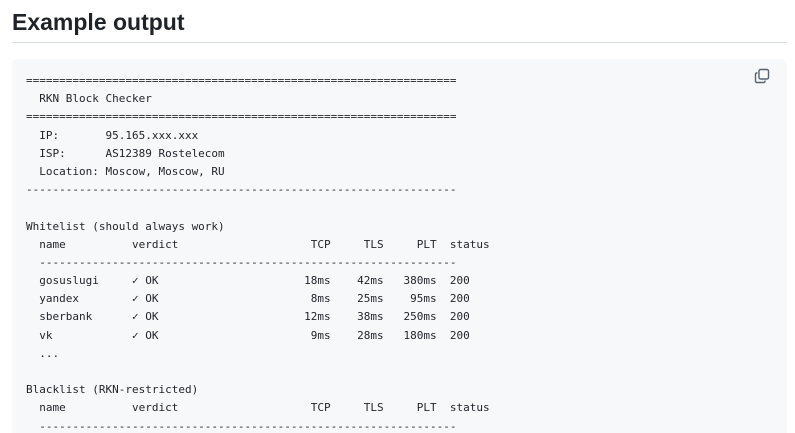  I want to click on code-line: vk ✓ OK 9ms 28ms 180ms 200, so click(248, 335).